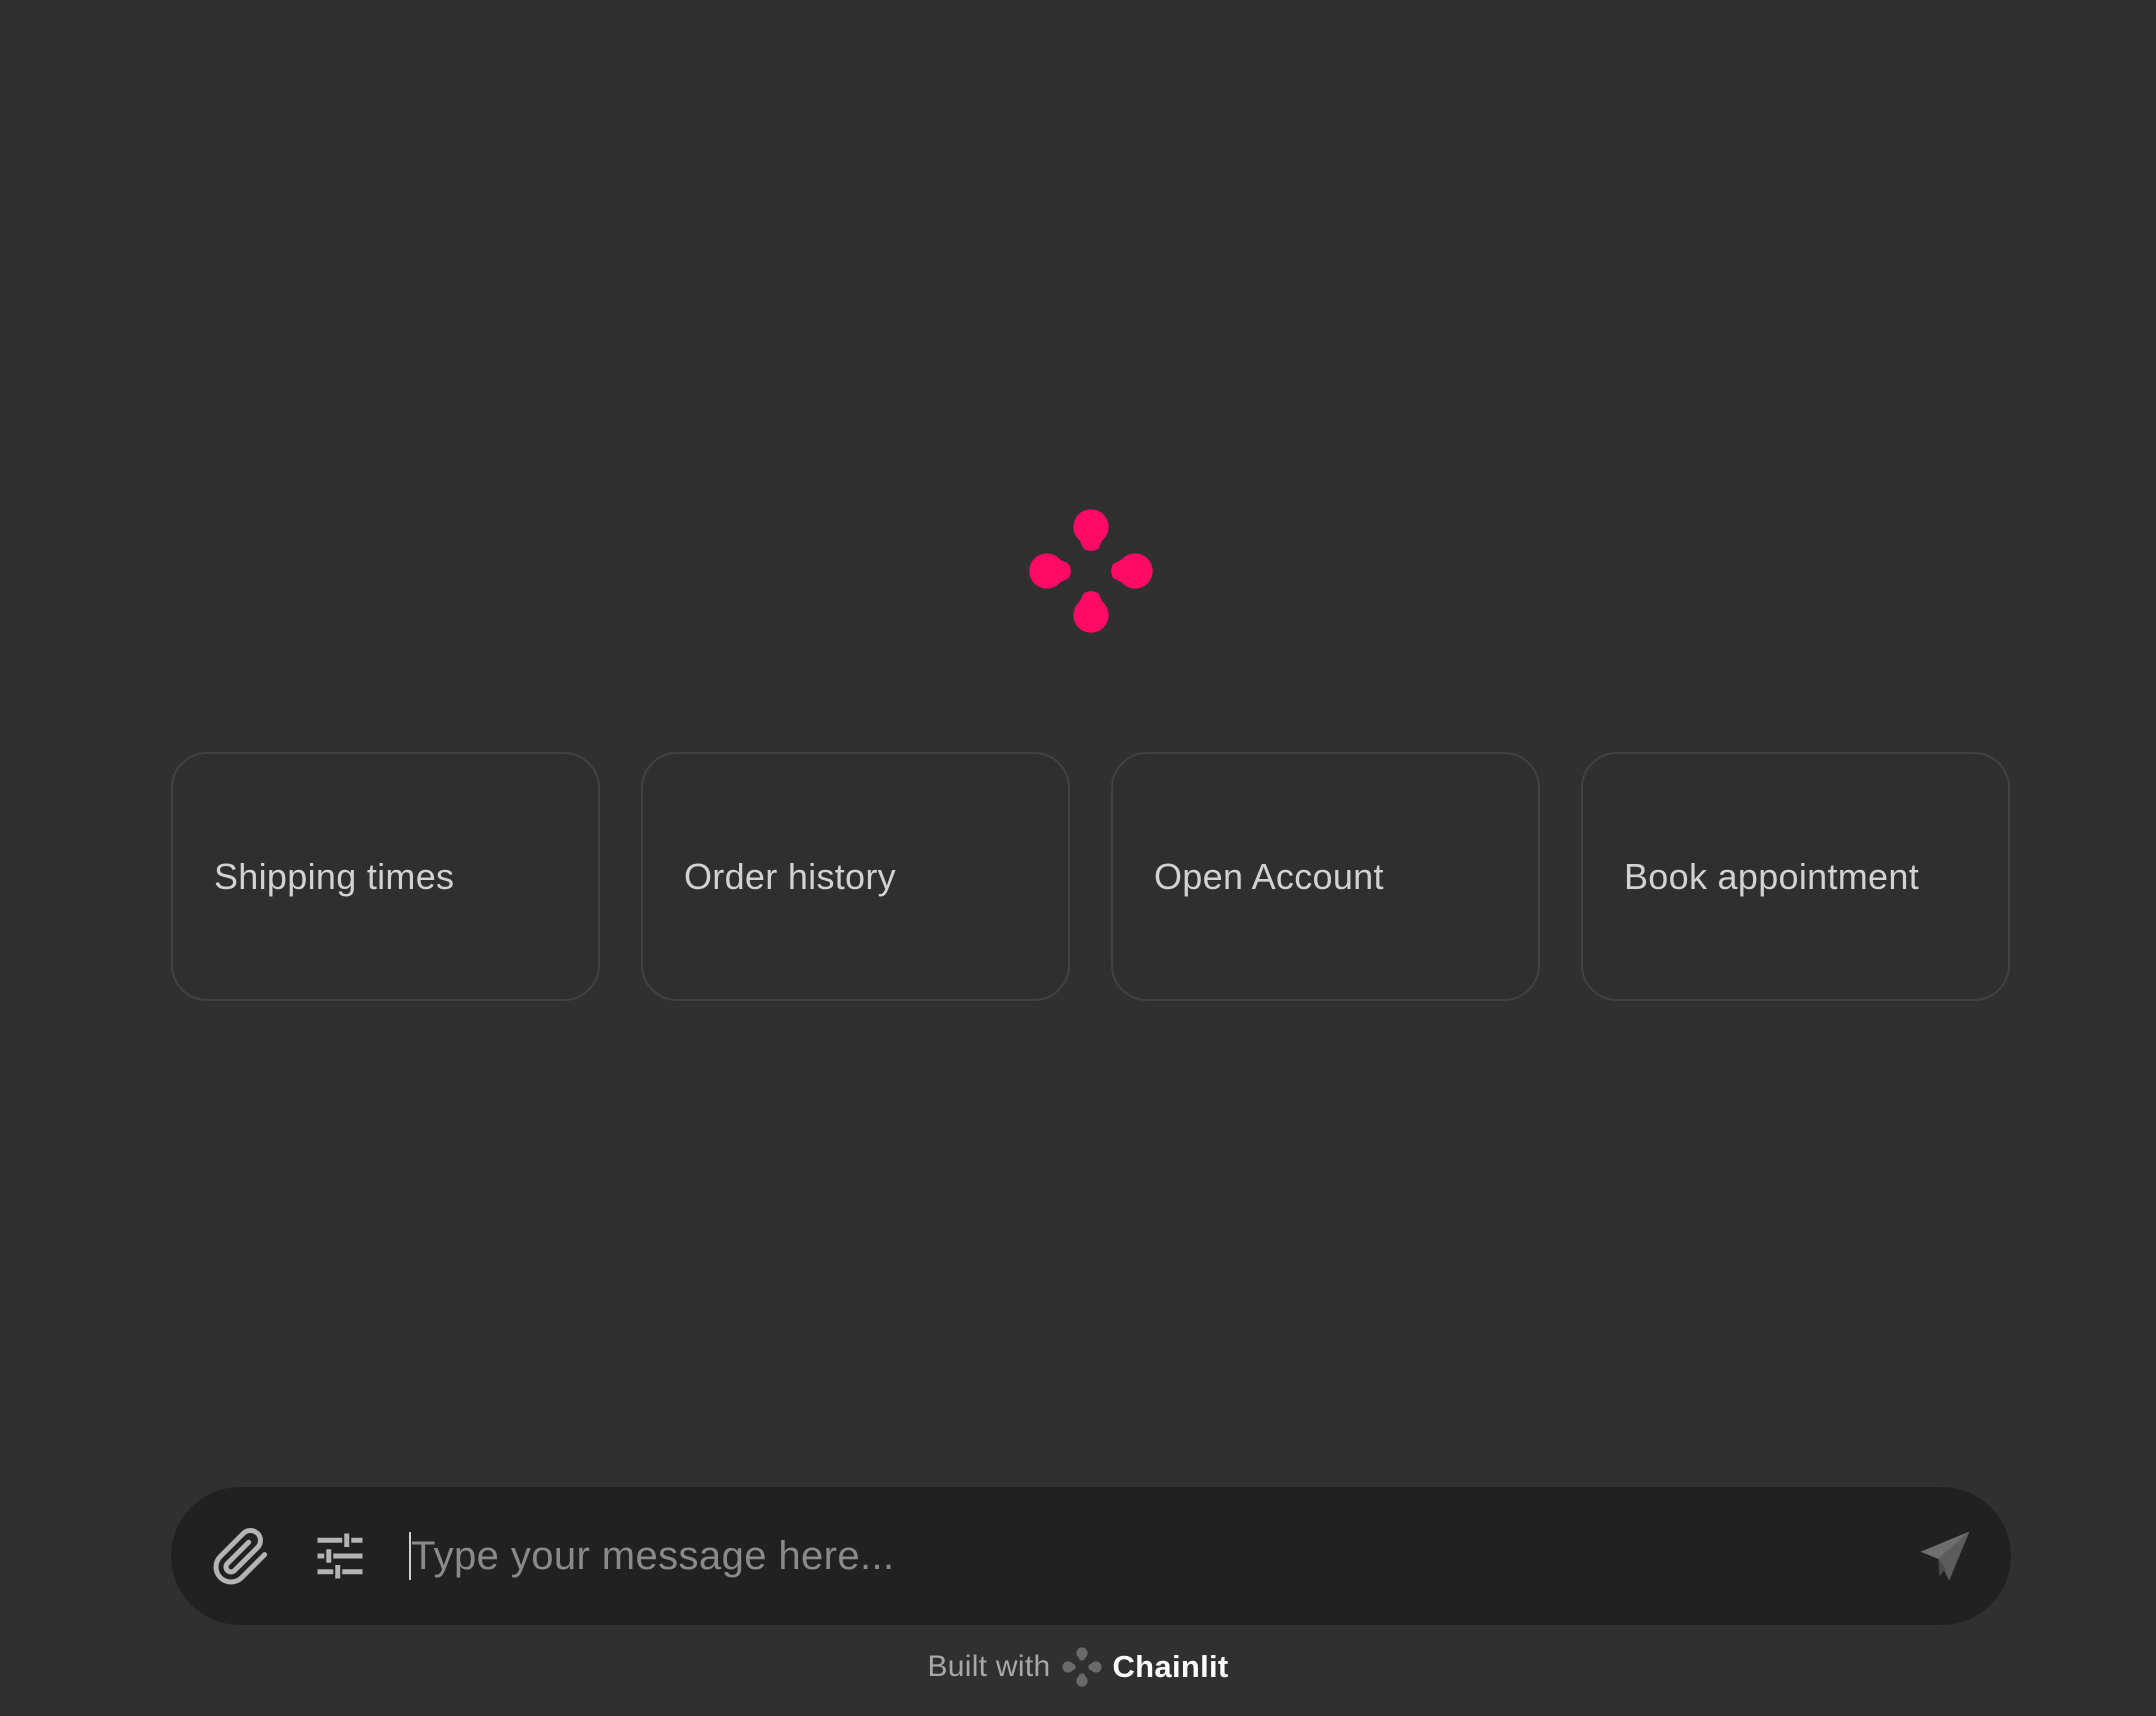 This screenshot has height=1716, width=2156. I want to click on paperclip-icon, so click(241, 1557).